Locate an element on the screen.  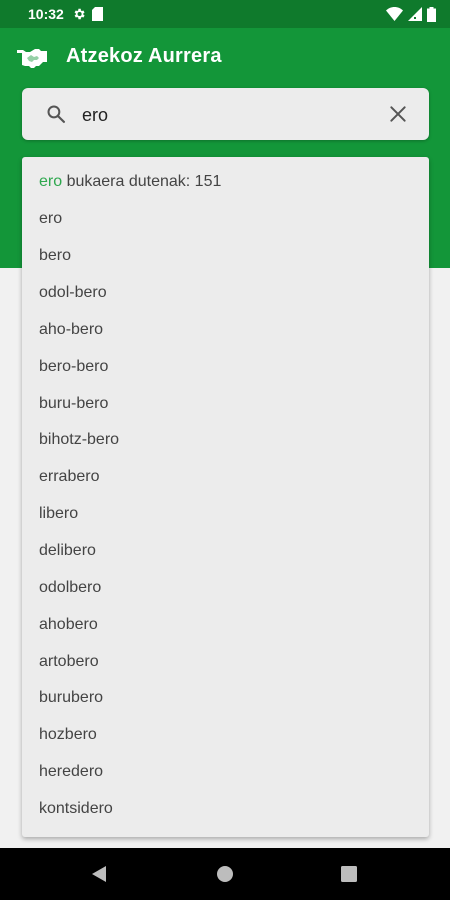
sd-card-icon is located at coordinates (97, 14).